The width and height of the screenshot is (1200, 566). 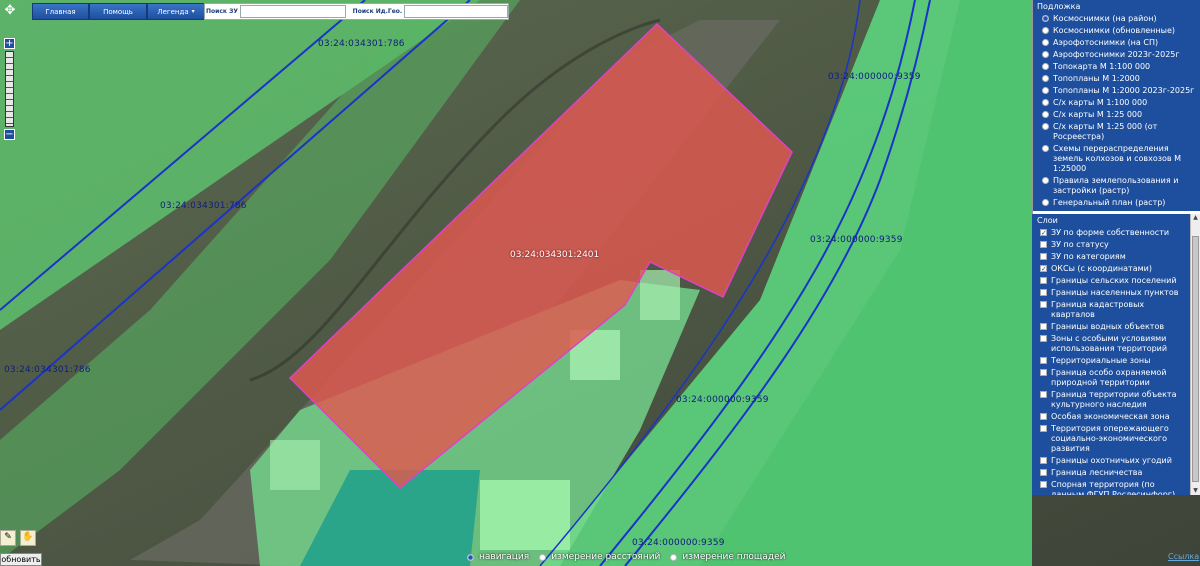 What do you see at coordinates (1195, 218) in the screenshot?
I see `scroll-up-icon: ▲` at bounding box center [1195, 218].